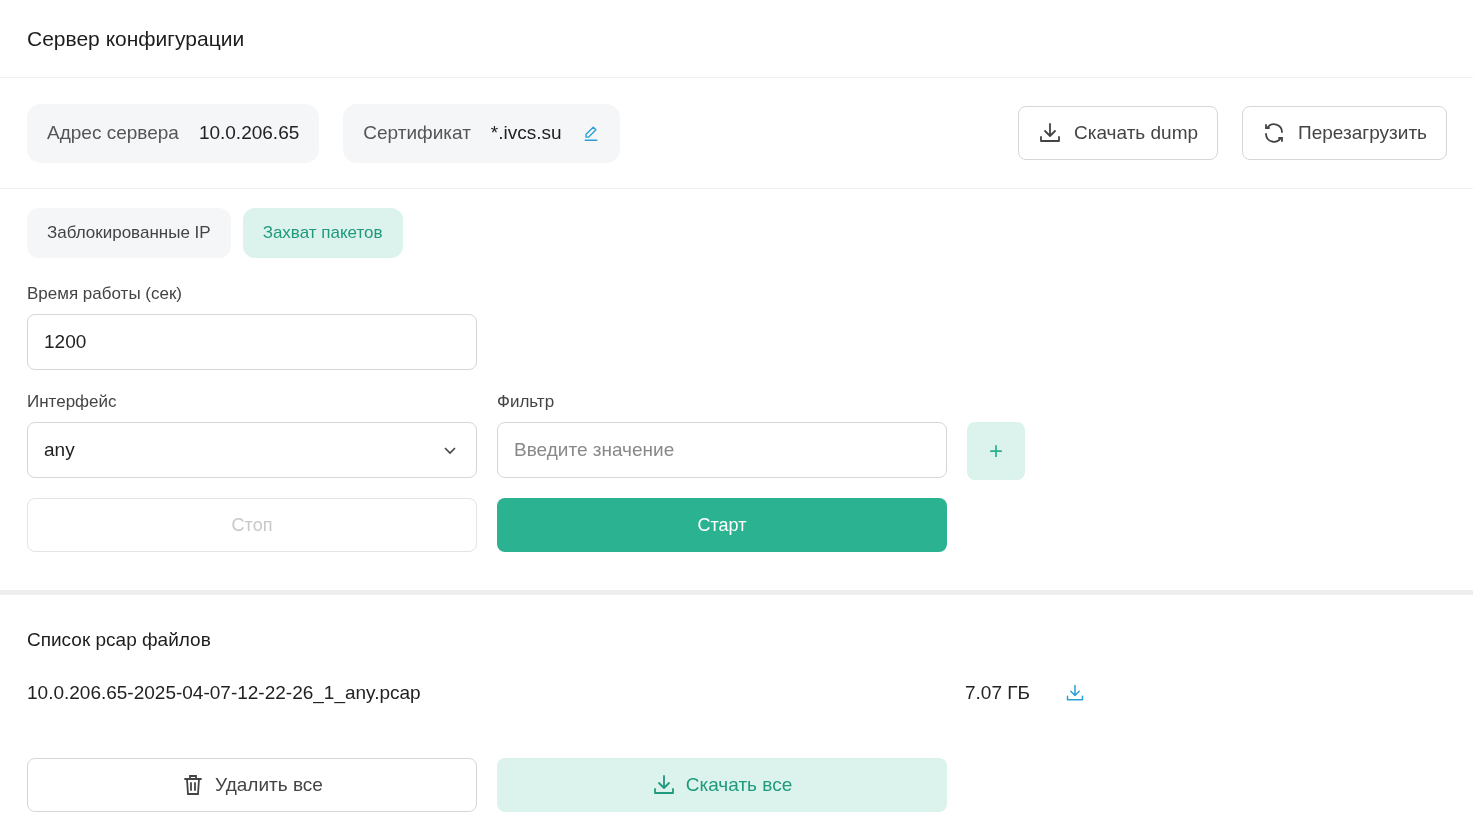  What do you see at coordinates (136, 38) in the screenshot?
I see `page-title: Сервер конфигурации` at bounding box center [136, 38].